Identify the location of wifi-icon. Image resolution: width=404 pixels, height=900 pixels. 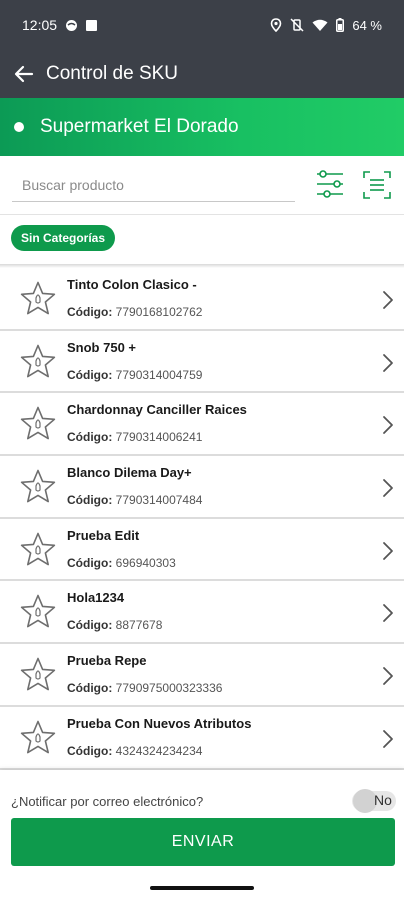
(320, 25).